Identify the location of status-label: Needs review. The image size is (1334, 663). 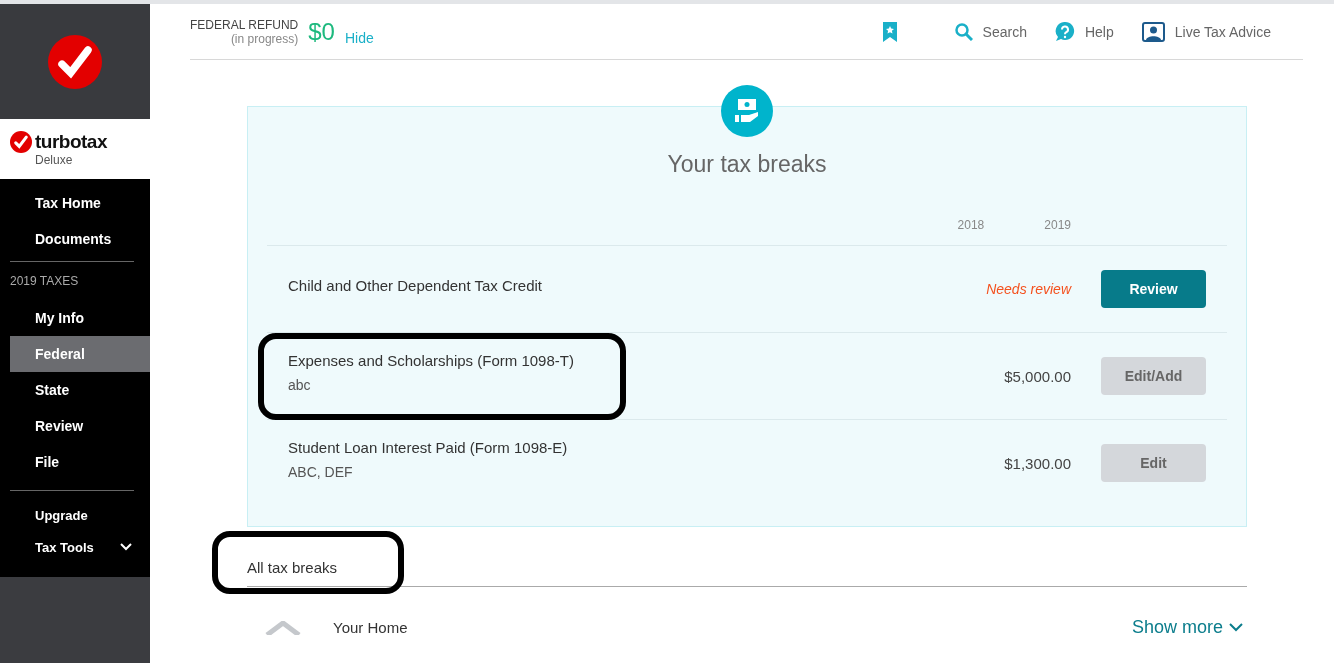
(1028, 289).